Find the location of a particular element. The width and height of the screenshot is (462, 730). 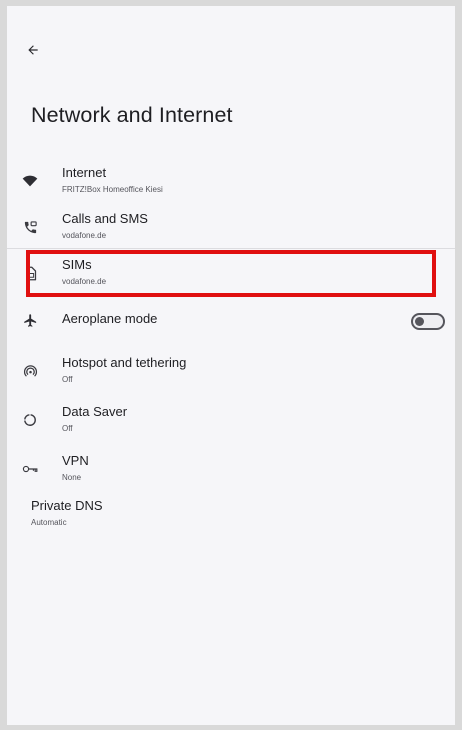

page-title: Network and Internet is located at coordinates (132, 115).